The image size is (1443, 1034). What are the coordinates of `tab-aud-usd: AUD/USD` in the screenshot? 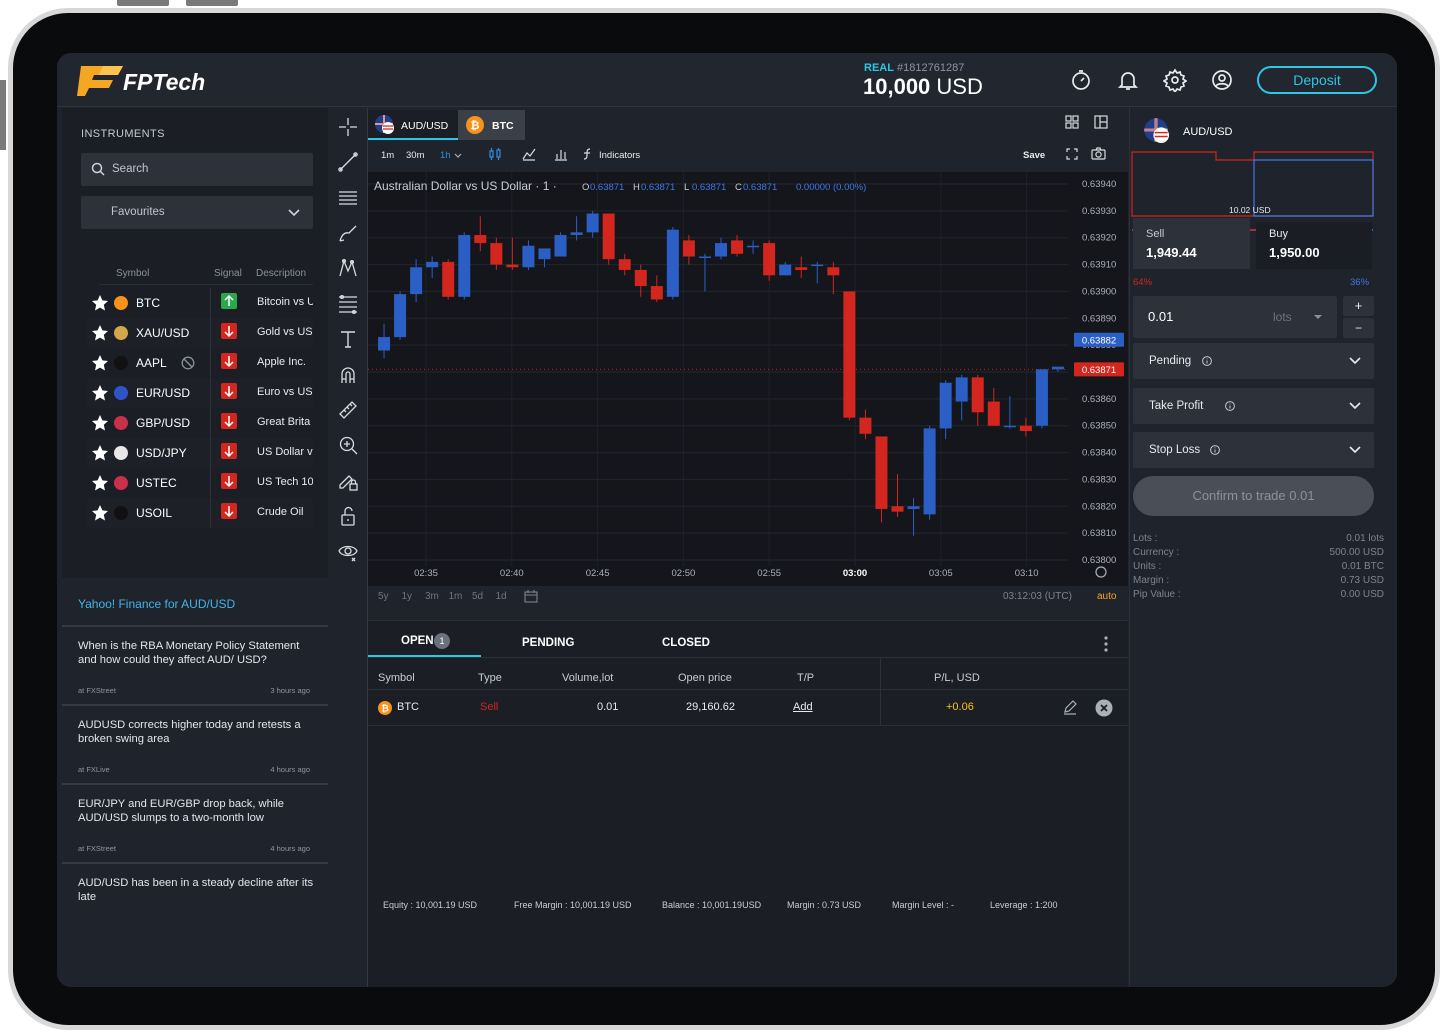 It's located at (413, 125).